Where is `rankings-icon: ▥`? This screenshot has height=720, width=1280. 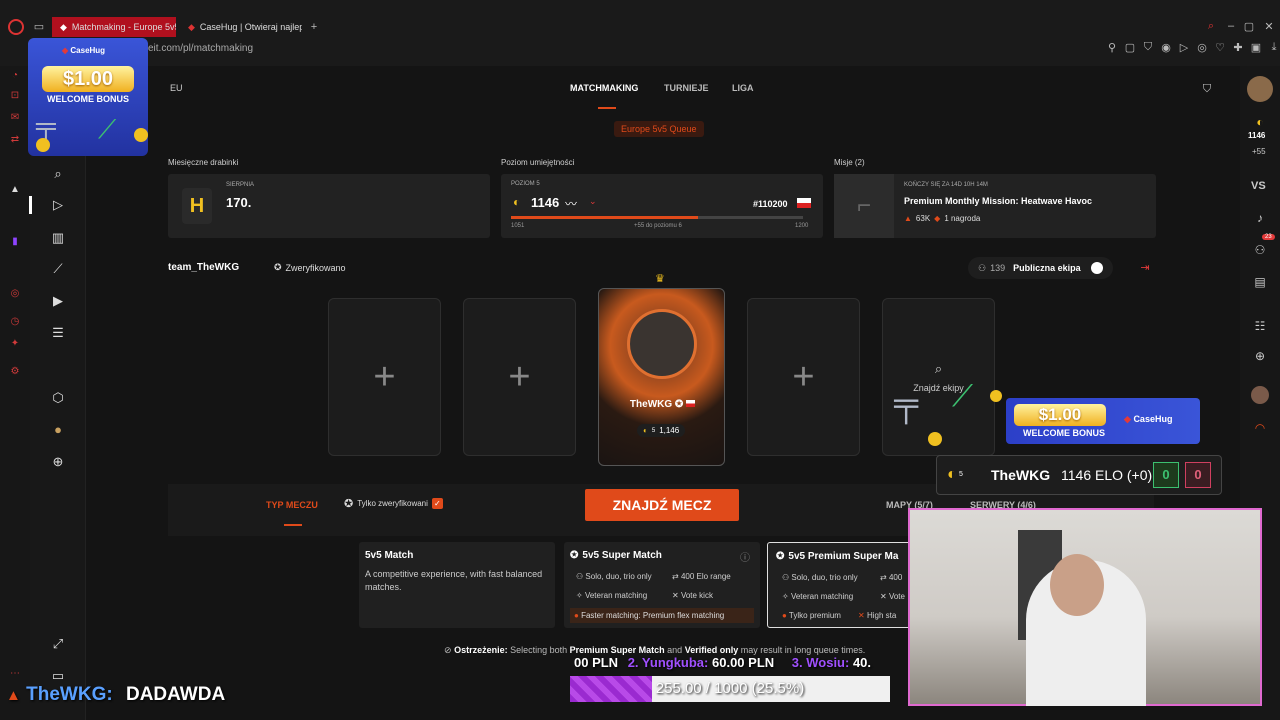
rankings-icon: ▥ is located at coordinates (58, 238).